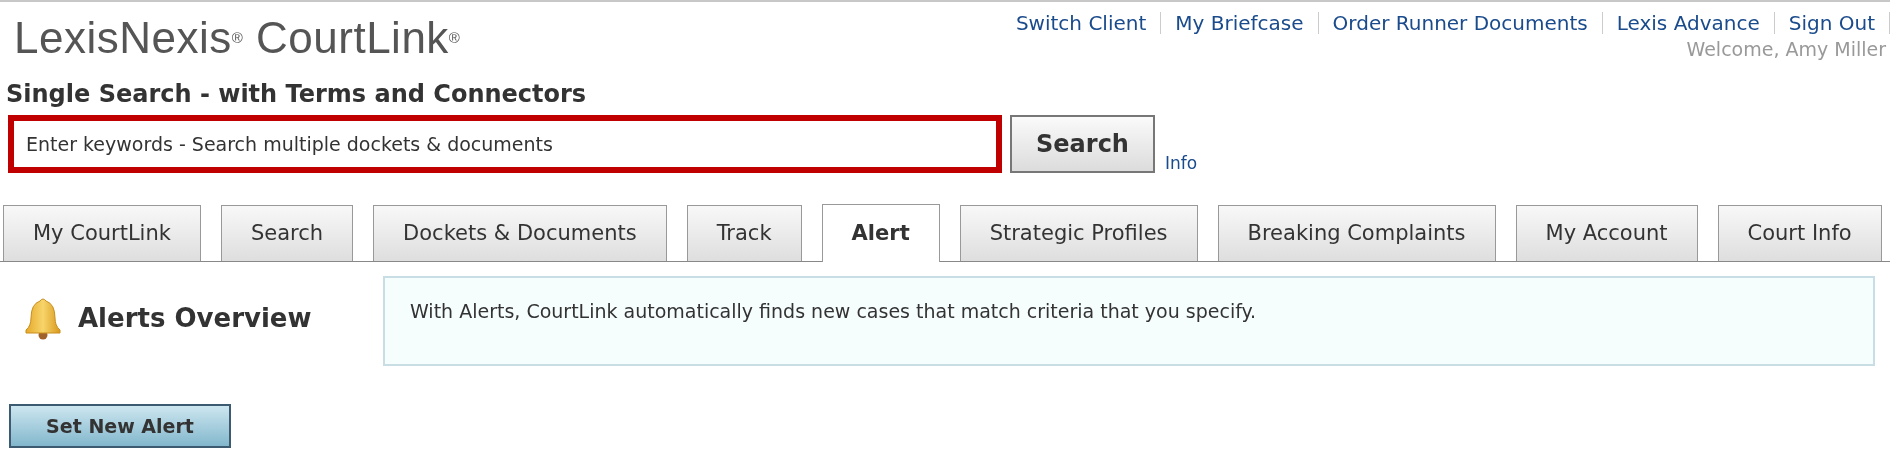 The image size is (1890, 467). Describe the element at coordinates (237, 40) in the screenshot. I see `logo: LexisNexis$^{®}$ CourtLink$^{®}$` at that location.